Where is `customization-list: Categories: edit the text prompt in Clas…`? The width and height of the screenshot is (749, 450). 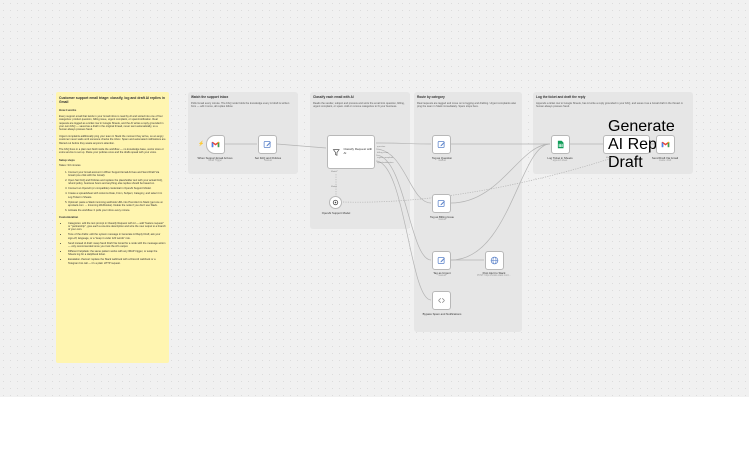 customization-list: Categories: edit the text prompt in Clas… is located at coordinates (112, 243).